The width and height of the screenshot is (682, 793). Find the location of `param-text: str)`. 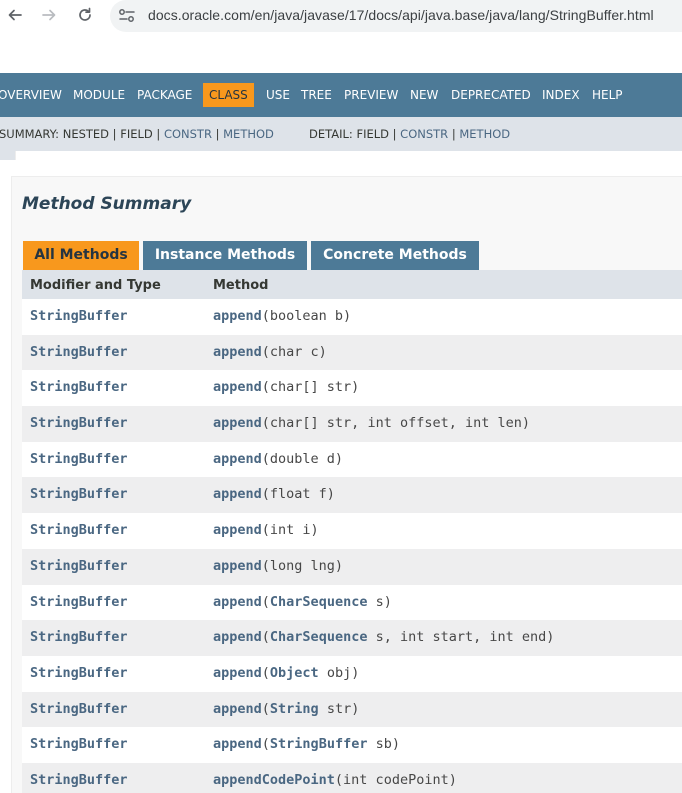

param-text: str) is located at coordinates (339, 708).